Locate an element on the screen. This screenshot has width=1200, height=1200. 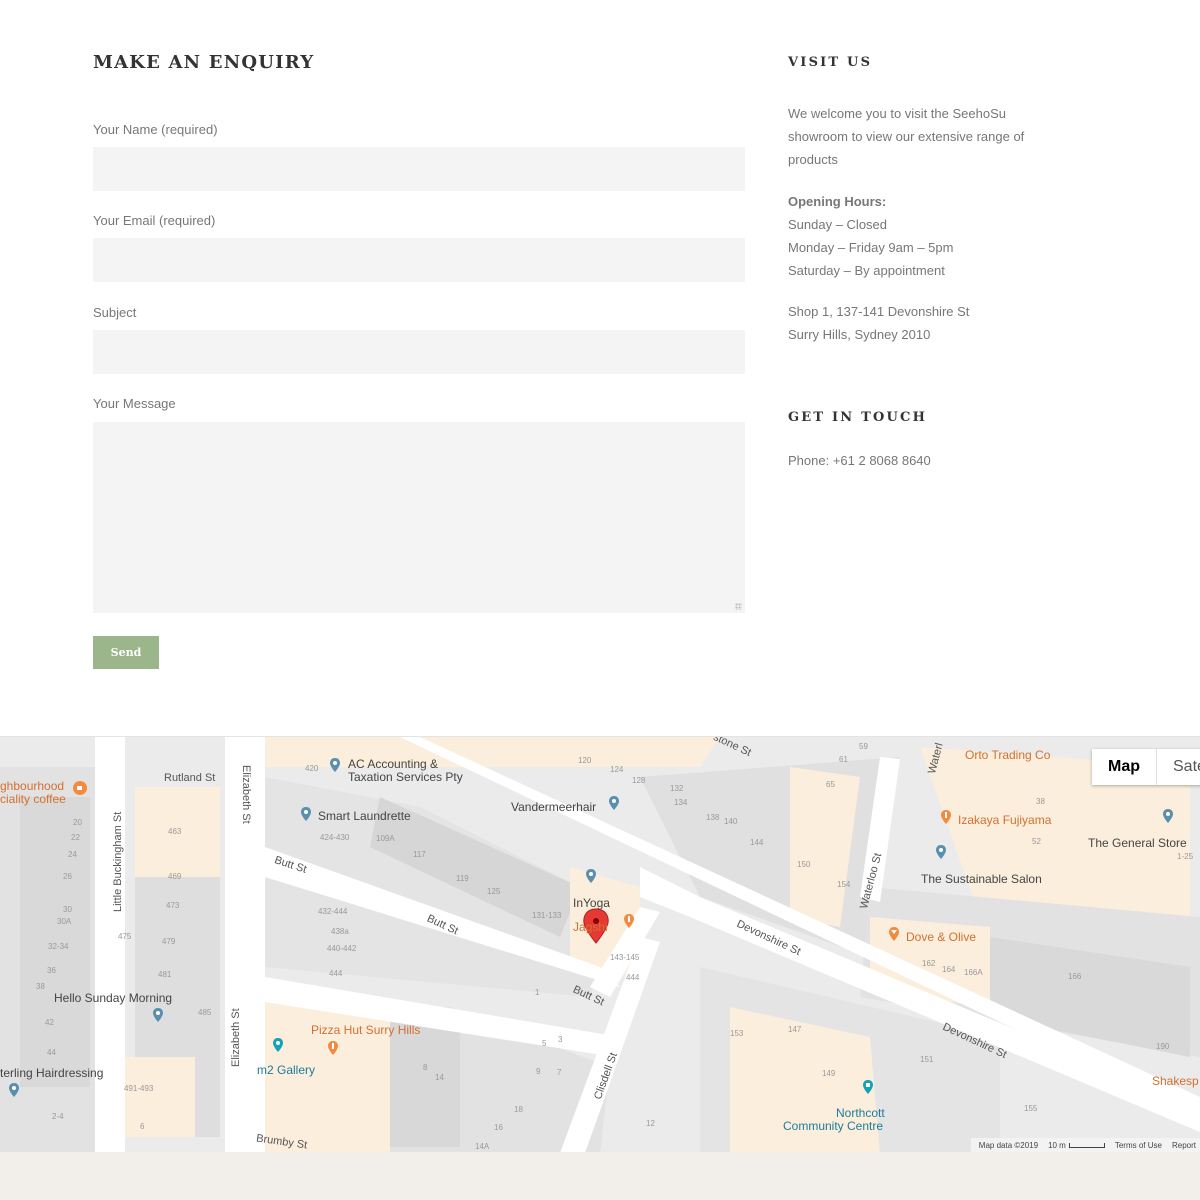
resize-handle is located at coordinates (738, 606).